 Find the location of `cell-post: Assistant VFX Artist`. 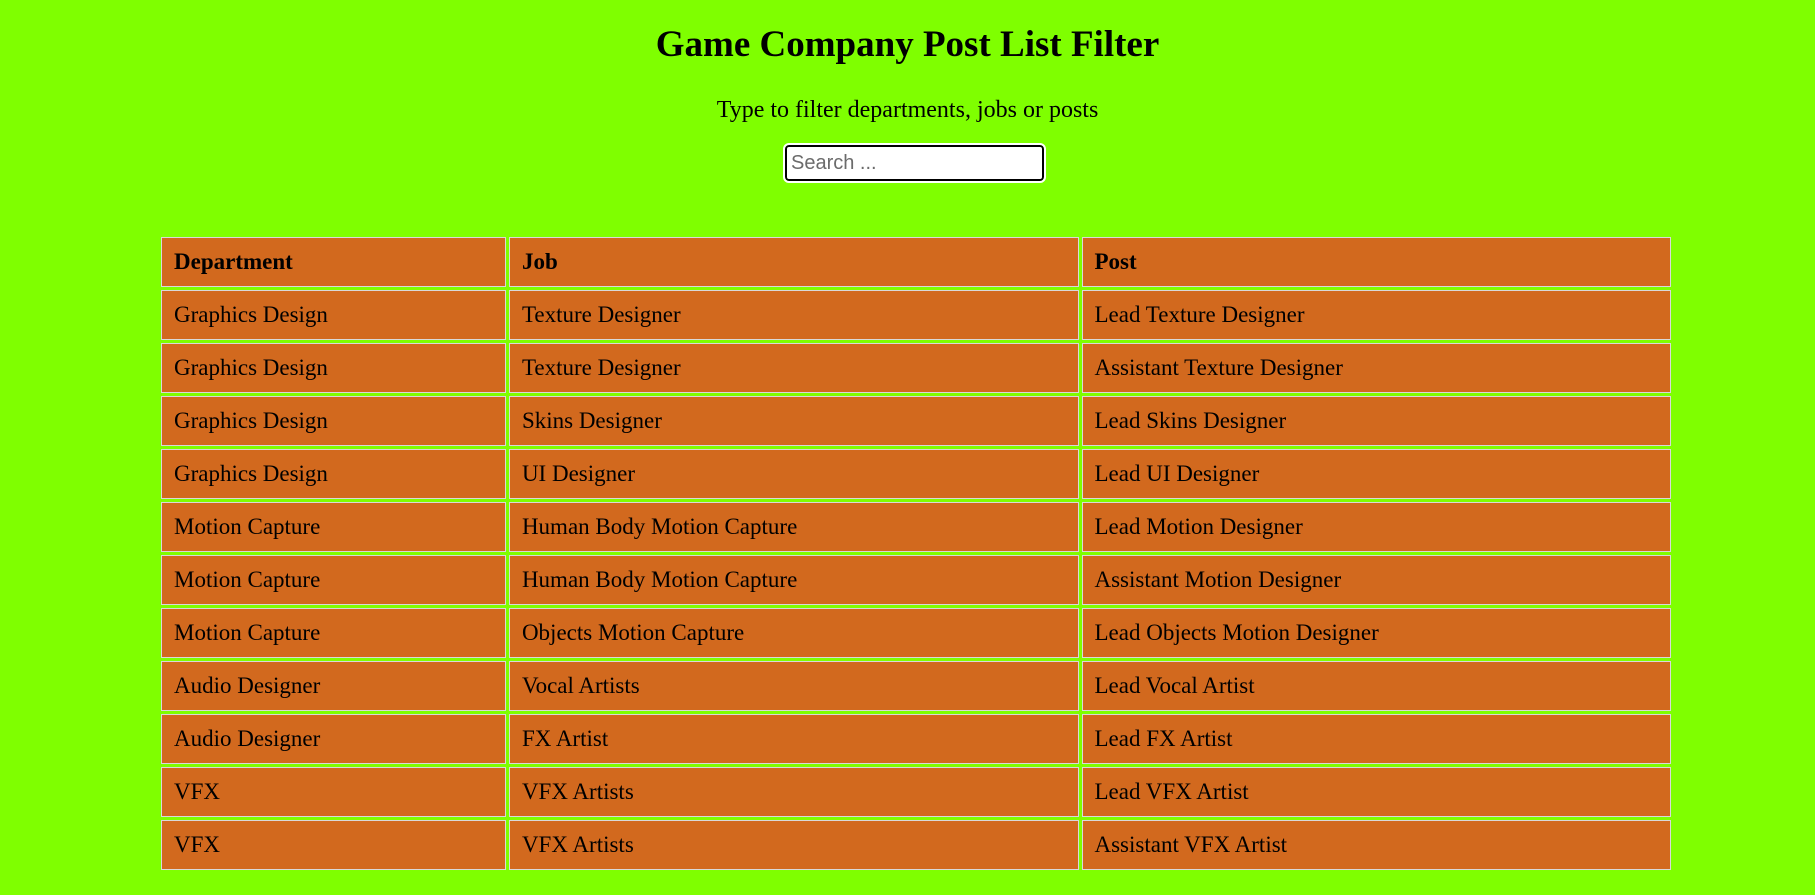

cell-post: Assistant VFX Artist is located at coordinates (1376, 845).